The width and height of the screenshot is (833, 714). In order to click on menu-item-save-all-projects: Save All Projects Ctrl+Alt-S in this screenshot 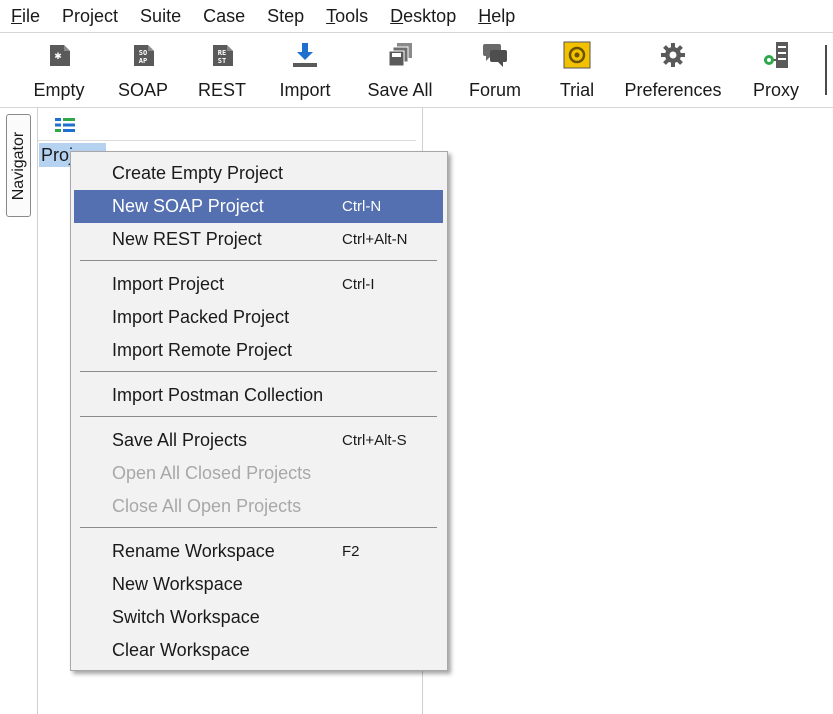, I will do `click(258, 440)`.